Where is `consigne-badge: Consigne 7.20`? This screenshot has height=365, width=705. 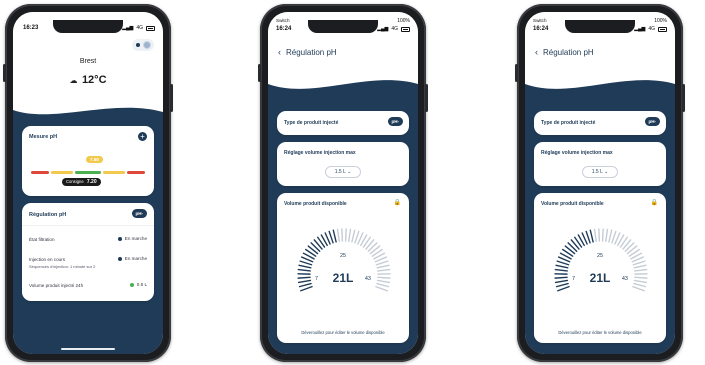 consigne-badge: Consigne 7.20 is located at coordinates (81, 182).